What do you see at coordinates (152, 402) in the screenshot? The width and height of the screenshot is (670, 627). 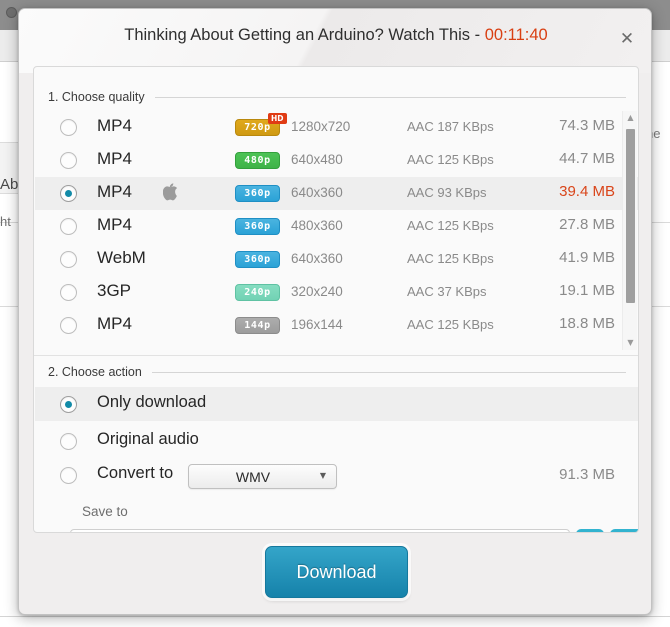 I see `only-download-label: Only download` at bounding box center [152, 402].